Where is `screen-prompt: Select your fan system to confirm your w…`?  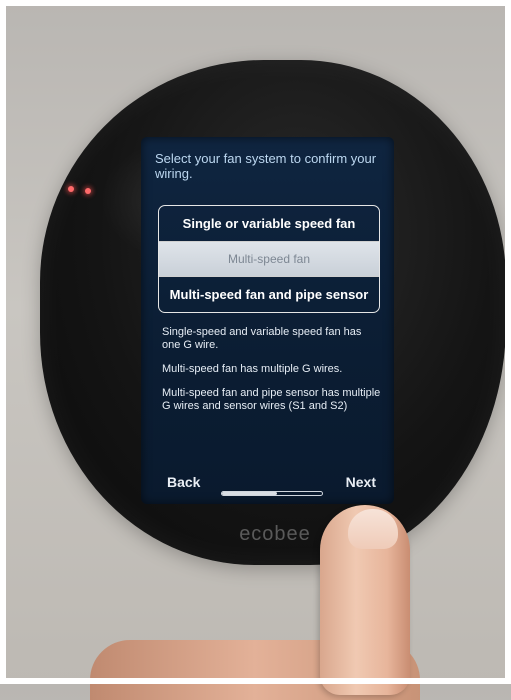
screen-prompt: Select your fan system to confirm your w… is located at coordinates (266, 166).